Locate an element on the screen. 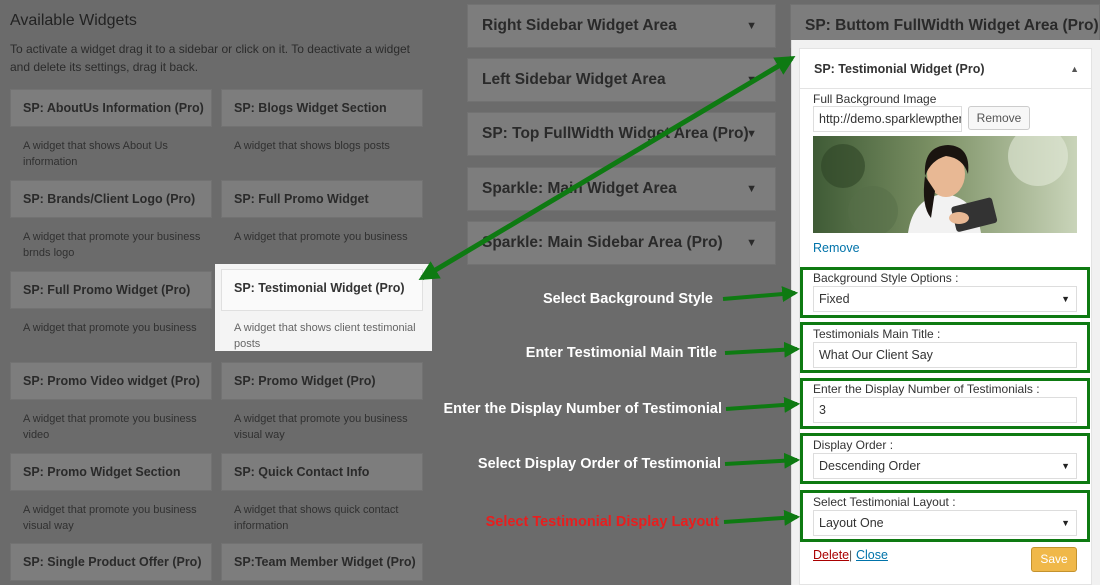 The height and width of the screenshot is (585, 1100). arrow-display-order is located at coordinates (762, 460).